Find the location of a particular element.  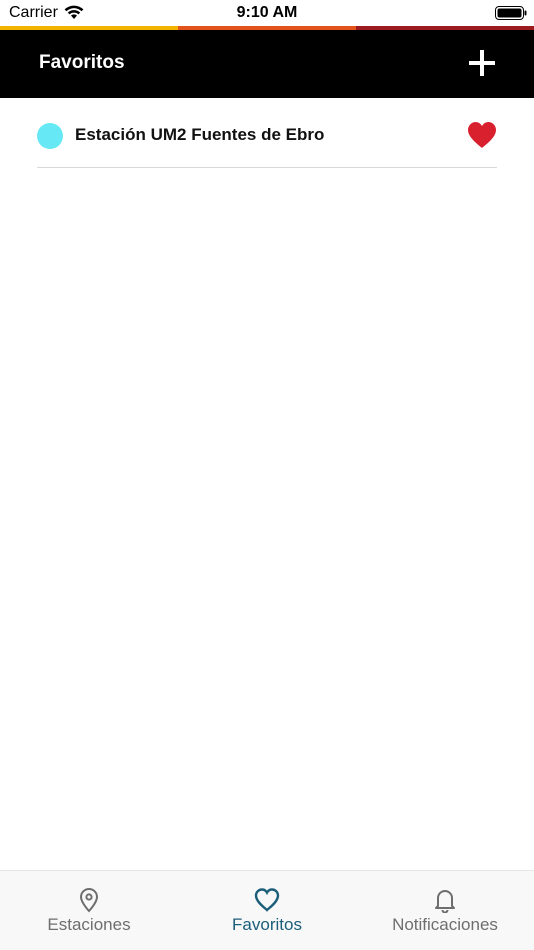

tab-favoritos: Favoritos is located at coordinates (267, 910).